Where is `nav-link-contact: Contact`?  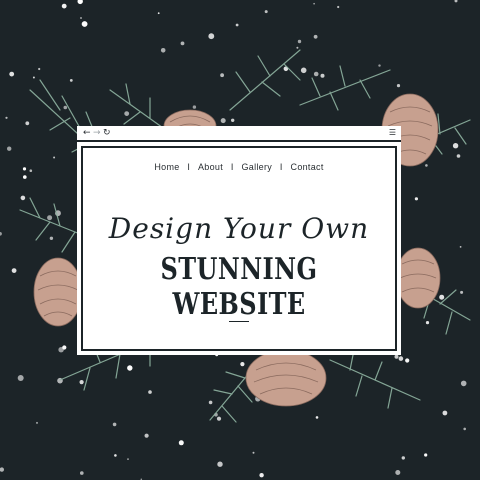 nav-link-contact: Contact is located at coordinates (307, 167).